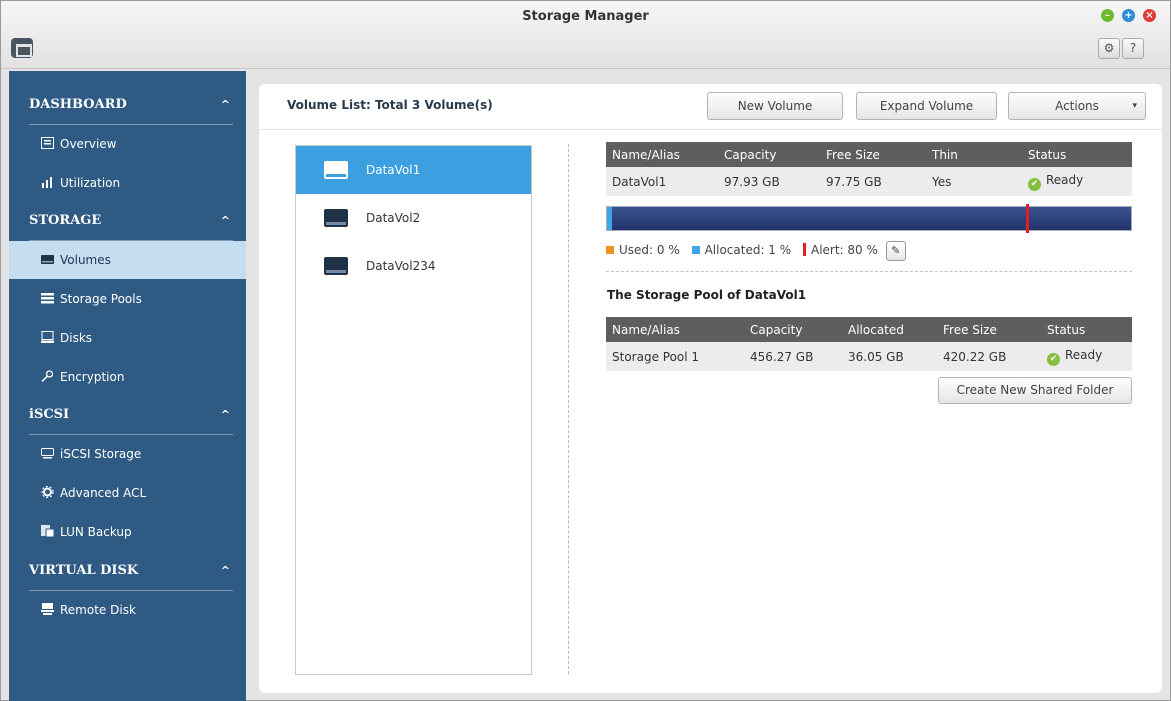 The height and width of the screenshot is (701, 1171). I want to click on alert-swatch, so click(804, 249).